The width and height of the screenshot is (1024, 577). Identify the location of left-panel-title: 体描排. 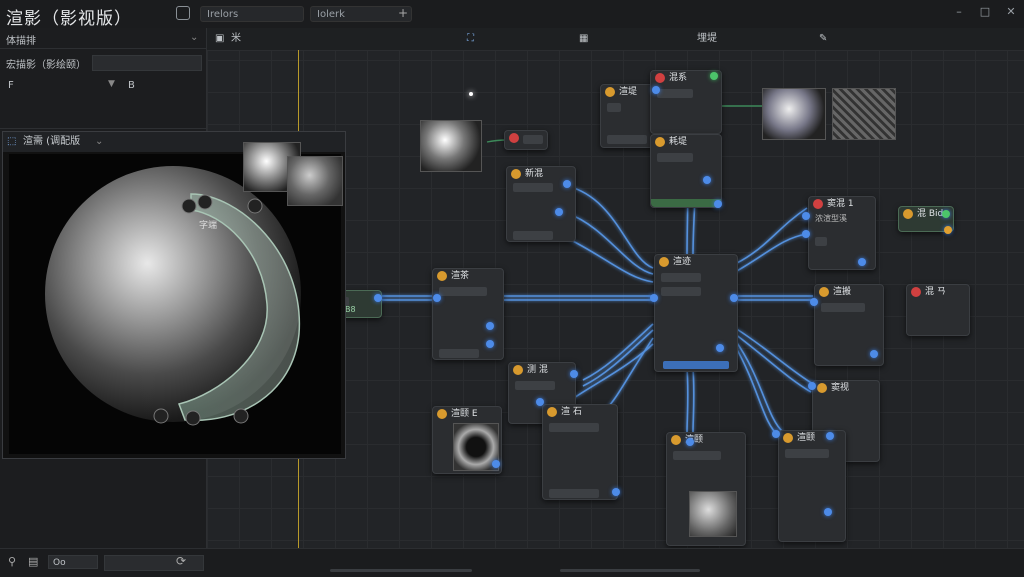
(21, 41).